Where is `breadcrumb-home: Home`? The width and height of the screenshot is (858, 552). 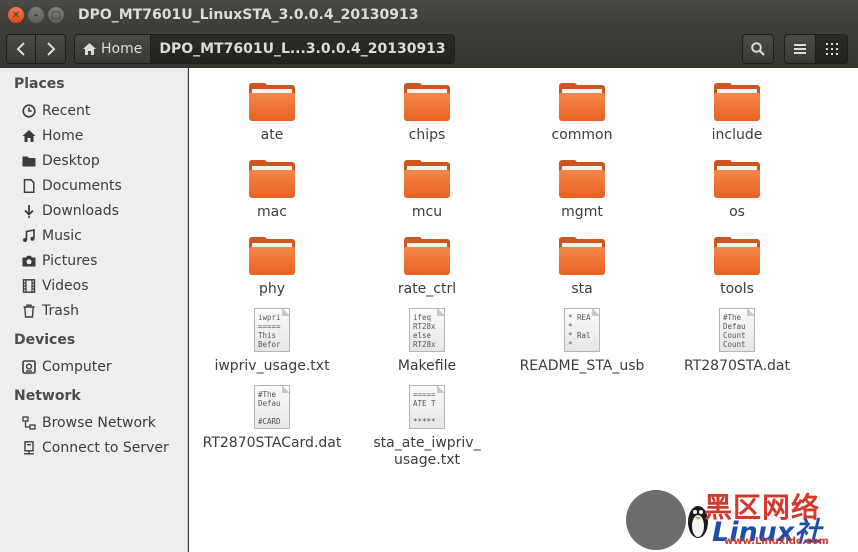 breadcrumb-home: Home is located at coordinates (113, 49).